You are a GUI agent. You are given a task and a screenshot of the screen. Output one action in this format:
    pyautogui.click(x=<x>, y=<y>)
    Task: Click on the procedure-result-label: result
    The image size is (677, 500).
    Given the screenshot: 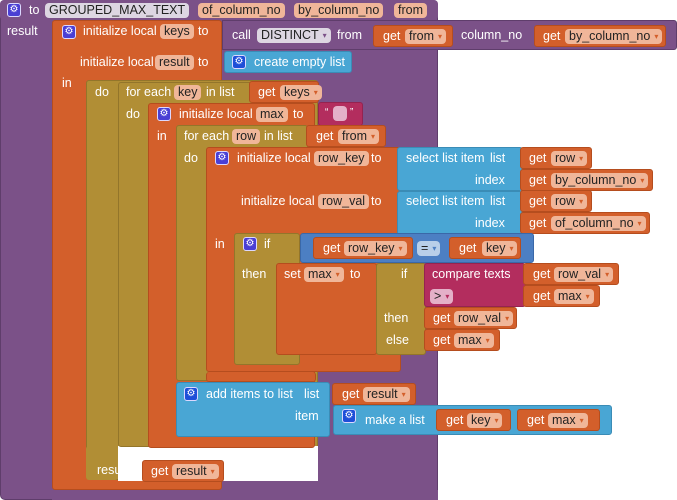 What is the action you would take?
    pyautogui.click(x=22, y=31)
    